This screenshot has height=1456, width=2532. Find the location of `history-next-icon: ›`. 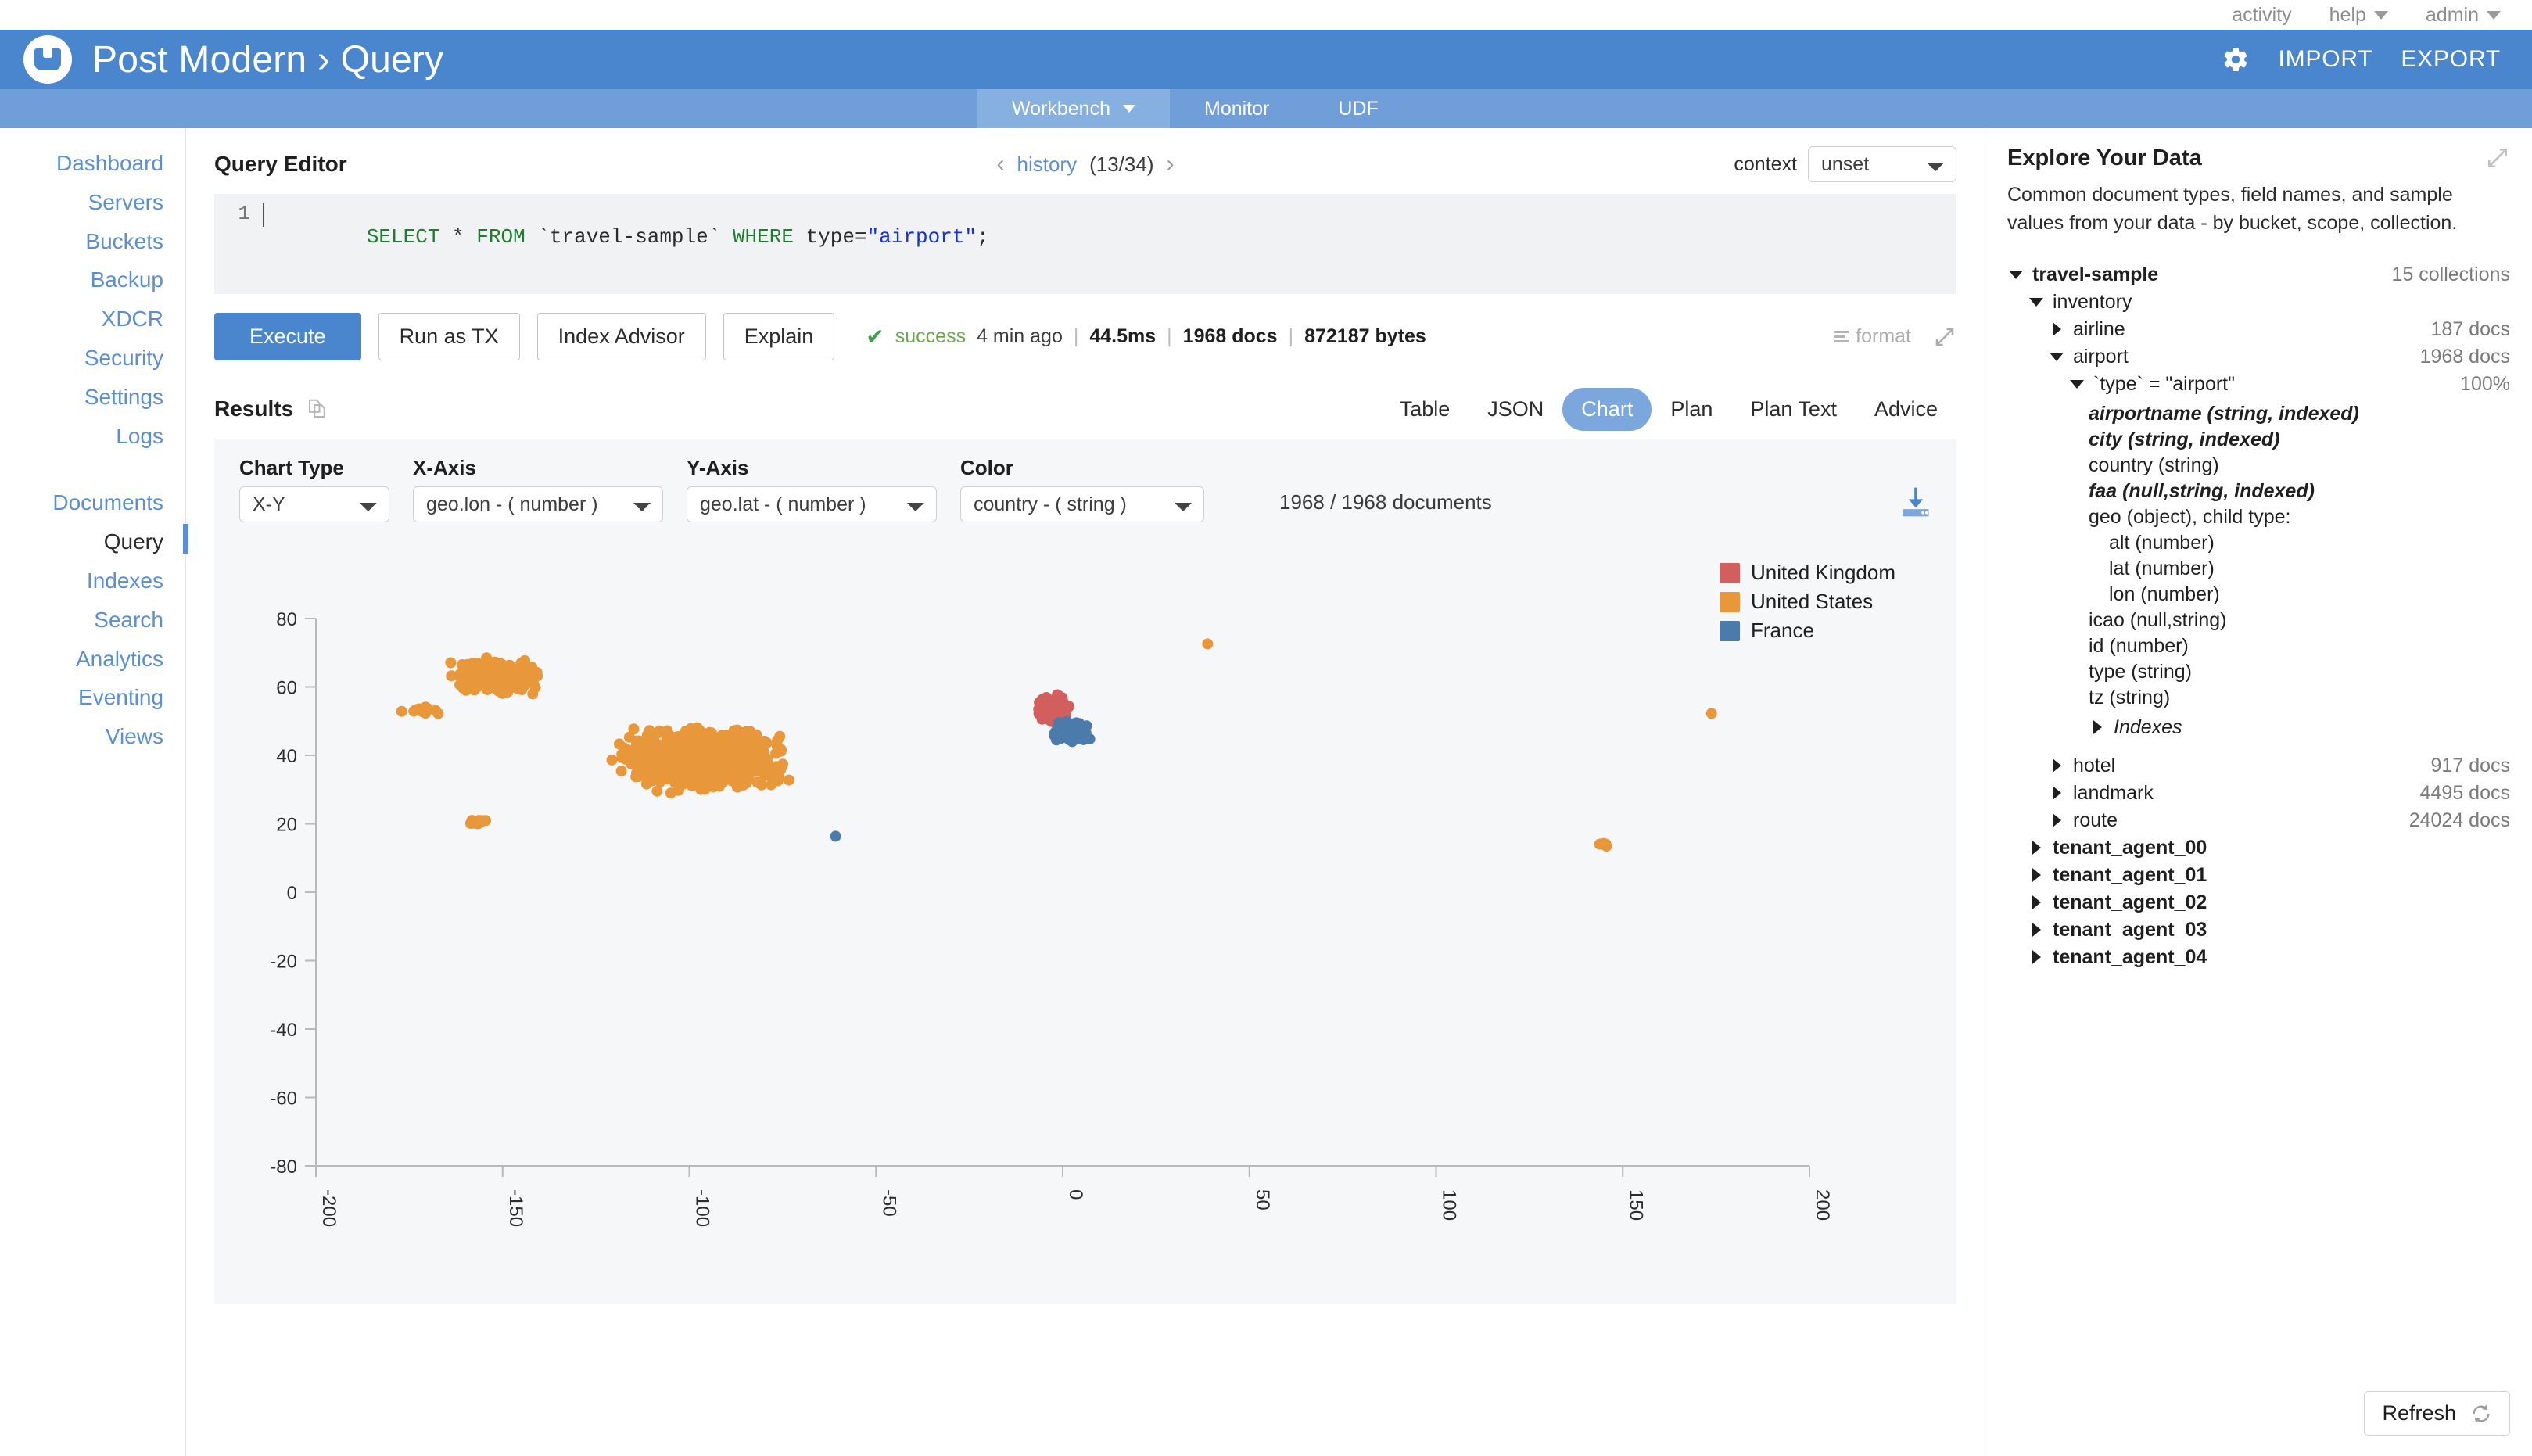

history-next-icon: › is located at coordinates (1170, 164).